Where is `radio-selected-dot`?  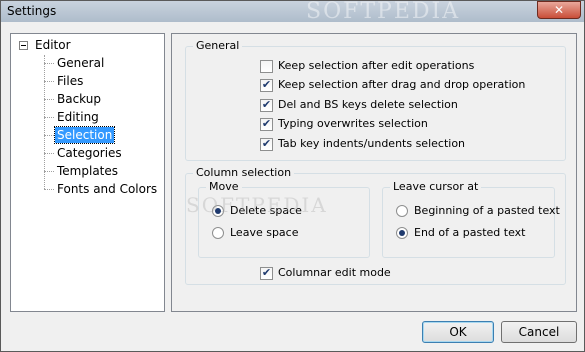 radio-selected-dot is located at coordinates (402, 233).